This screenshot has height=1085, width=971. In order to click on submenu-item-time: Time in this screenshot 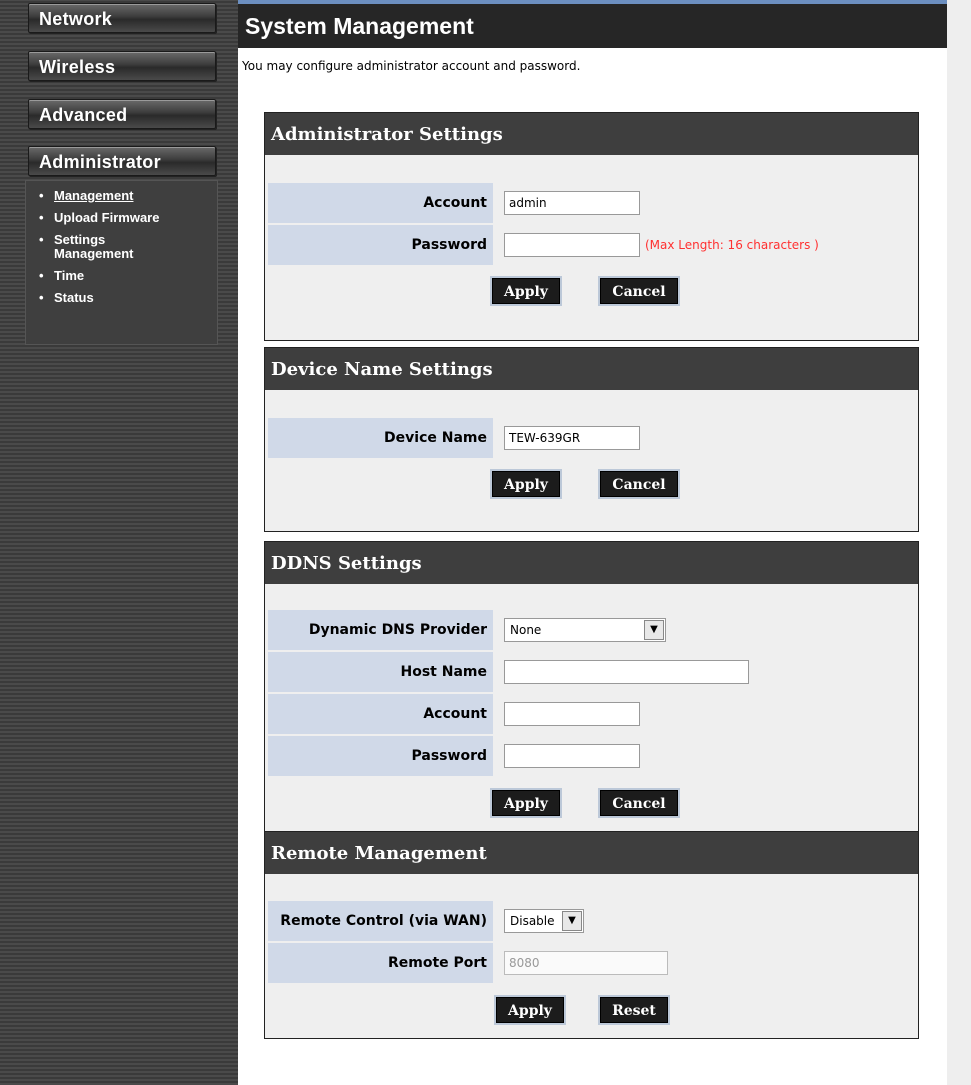, I will do `click(124, 276)`.